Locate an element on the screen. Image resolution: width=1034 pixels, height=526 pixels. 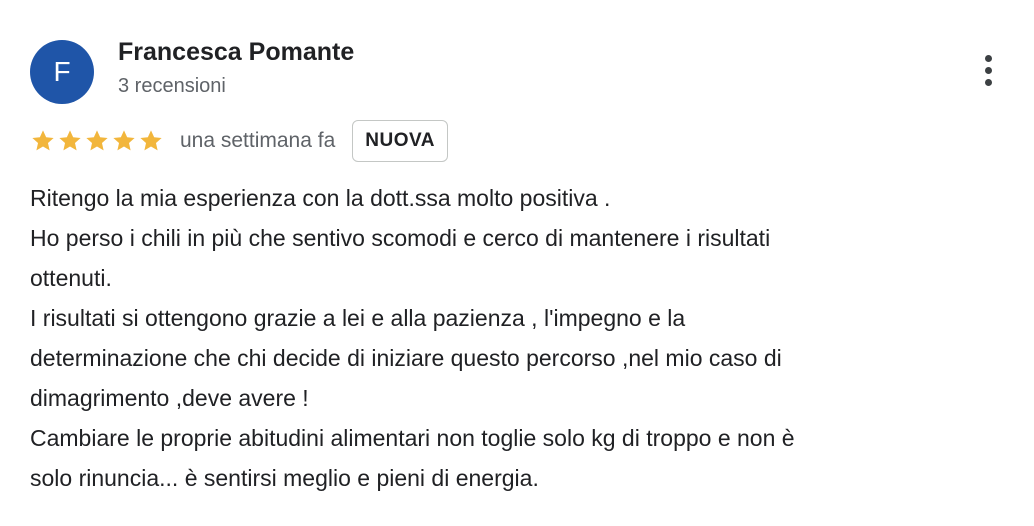
more-vert-icon is located at coordinates (988, 58).